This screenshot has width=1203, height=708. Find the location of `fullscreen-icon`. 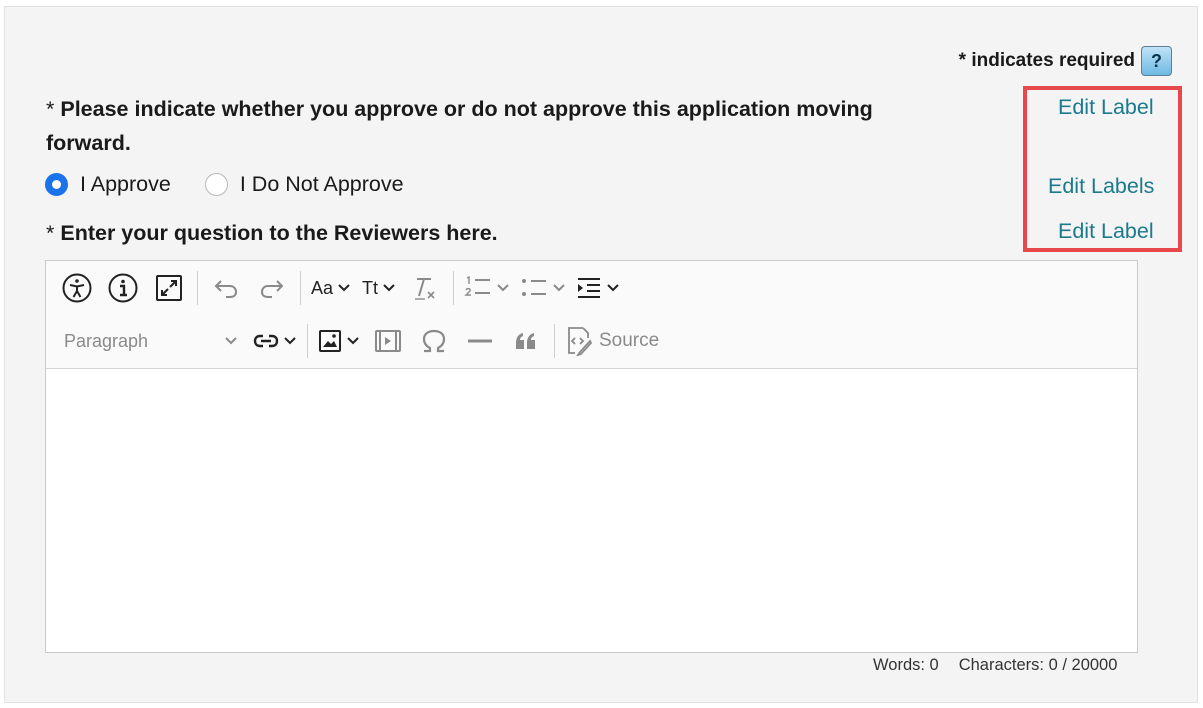

fullscreen-icon is located at coordinates (169, 288).